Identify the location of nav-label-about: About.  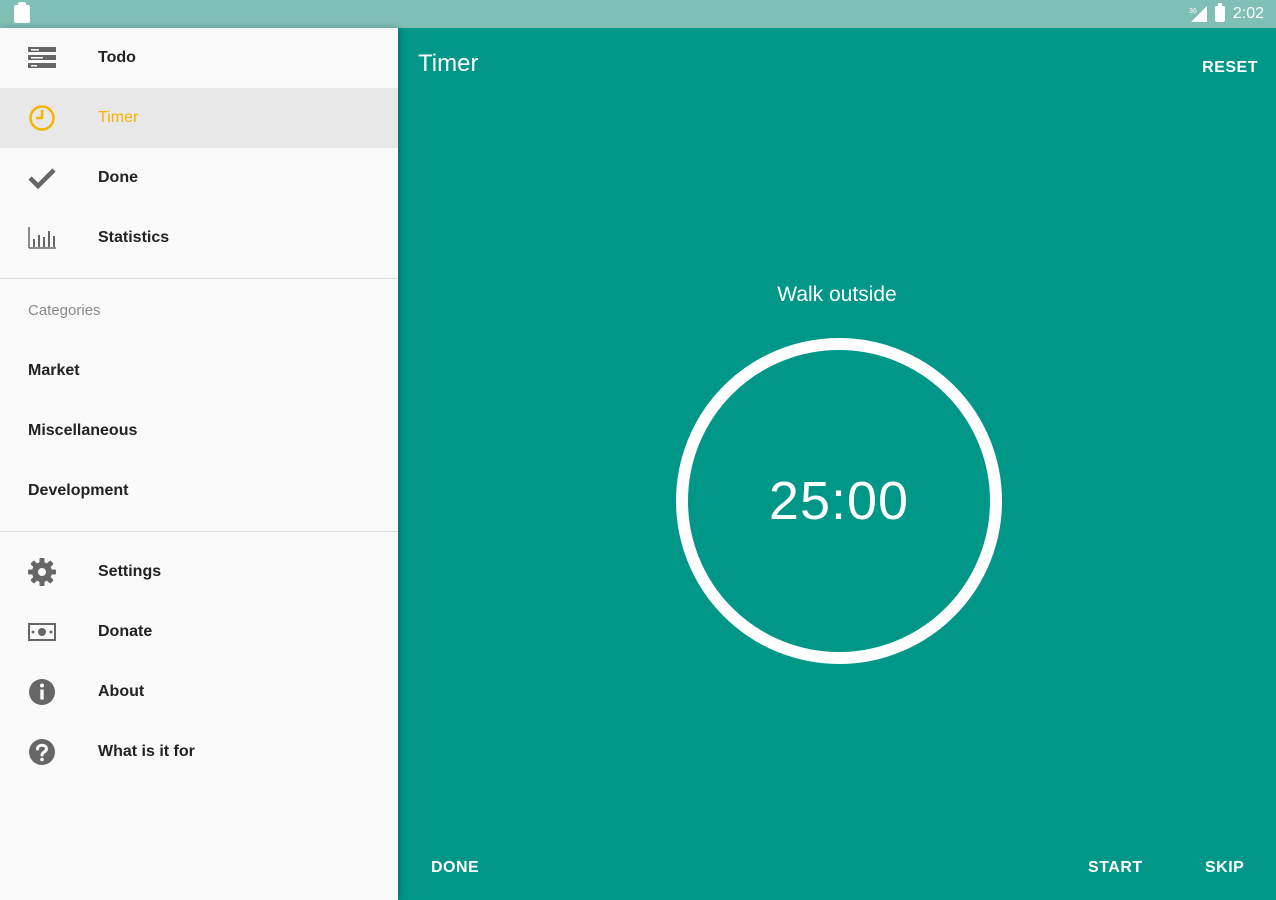
(121, 691).